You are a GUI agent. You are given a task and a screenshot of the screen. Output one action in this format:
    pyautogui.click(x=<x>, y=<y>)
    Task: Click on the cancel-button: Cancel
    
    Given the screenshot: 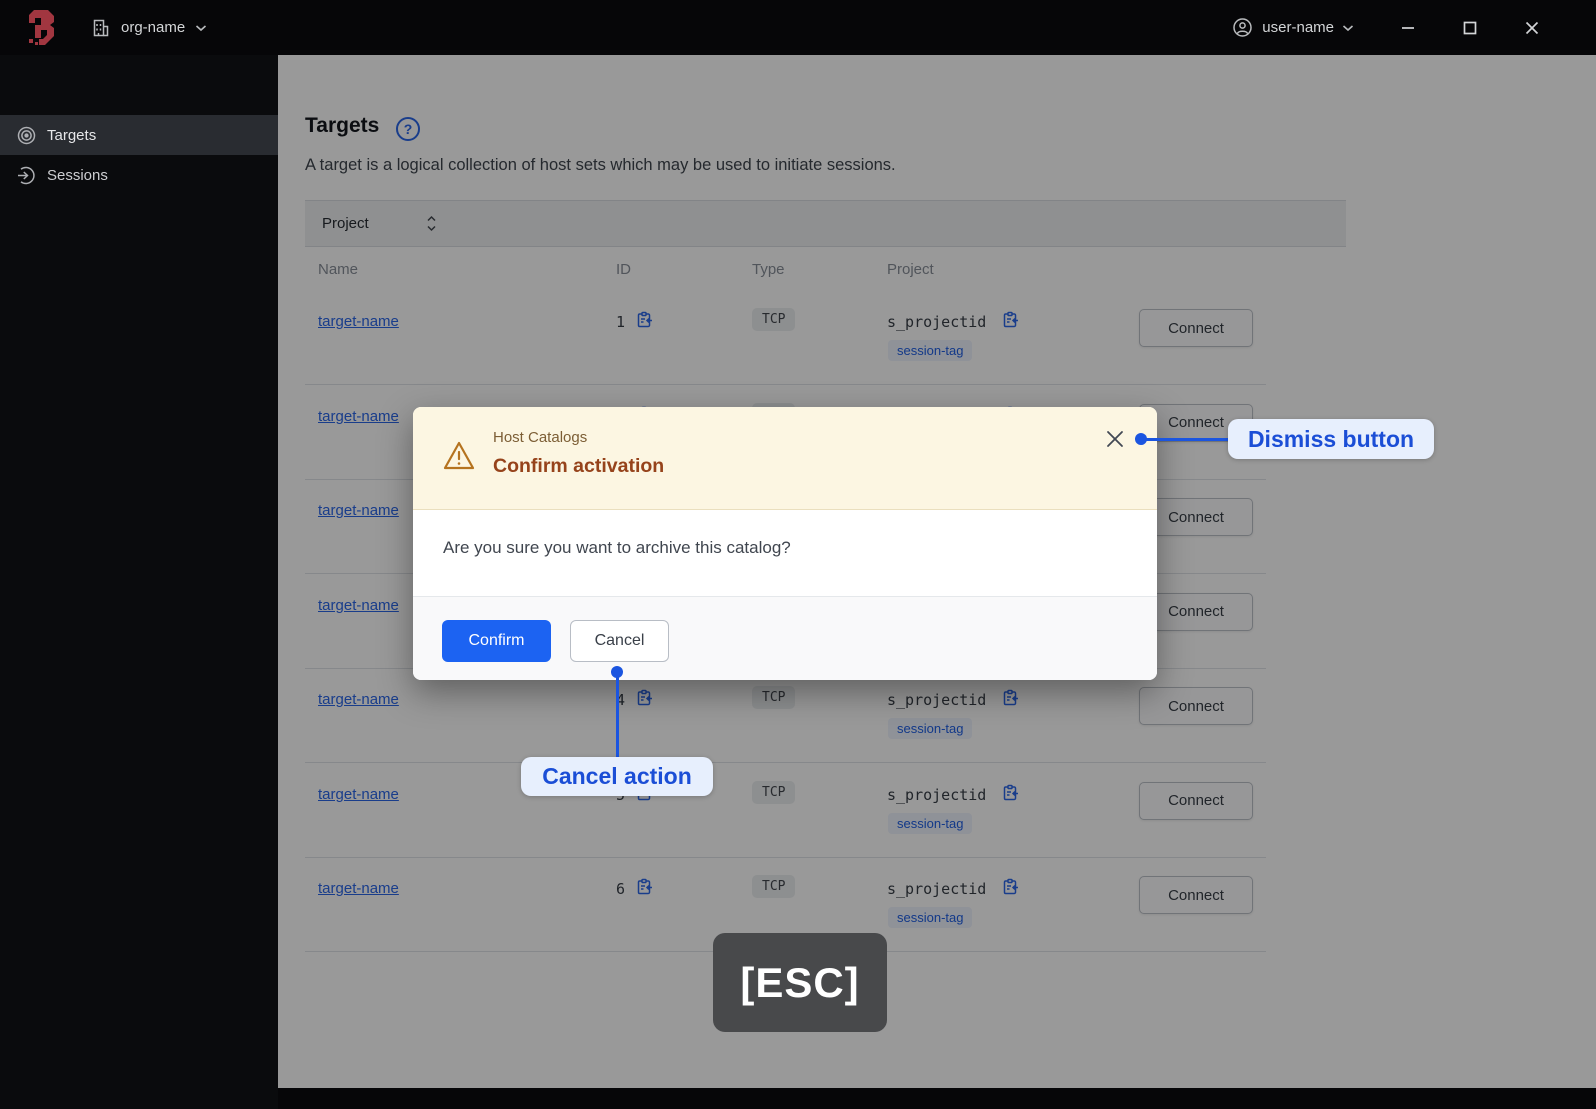 What is the action you would take?
    pyautogui.click(x=619, y=641)
    